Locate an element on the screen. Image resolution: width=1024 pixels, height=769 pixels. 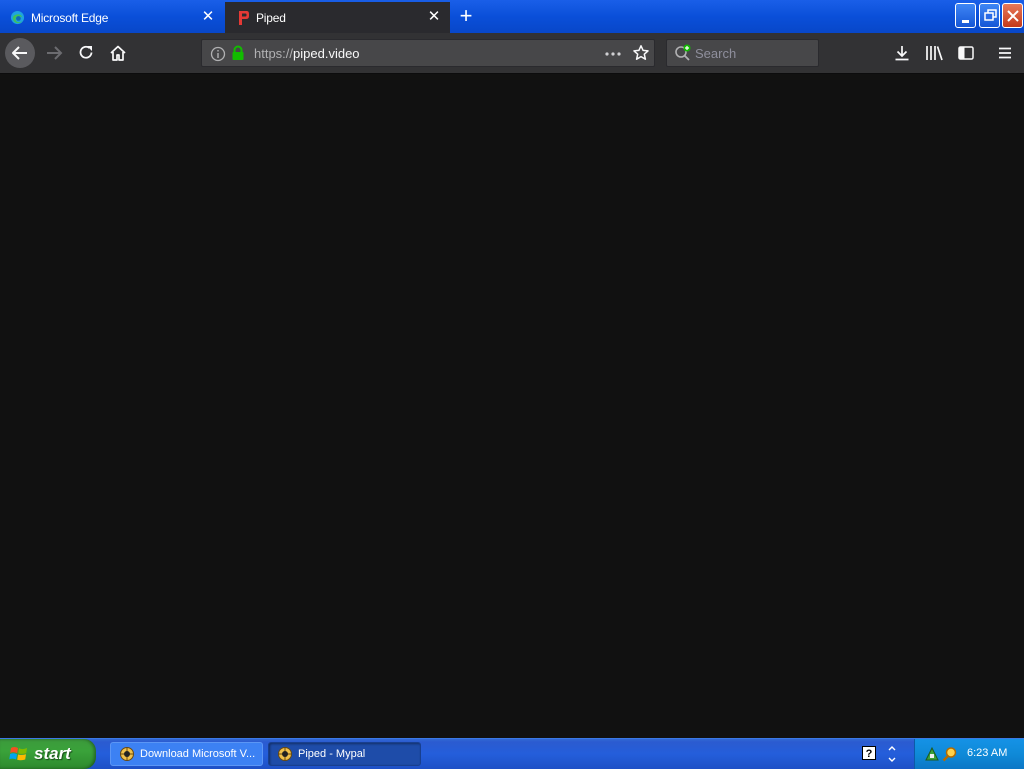
downloads-button is located at coordinates (902, 53).